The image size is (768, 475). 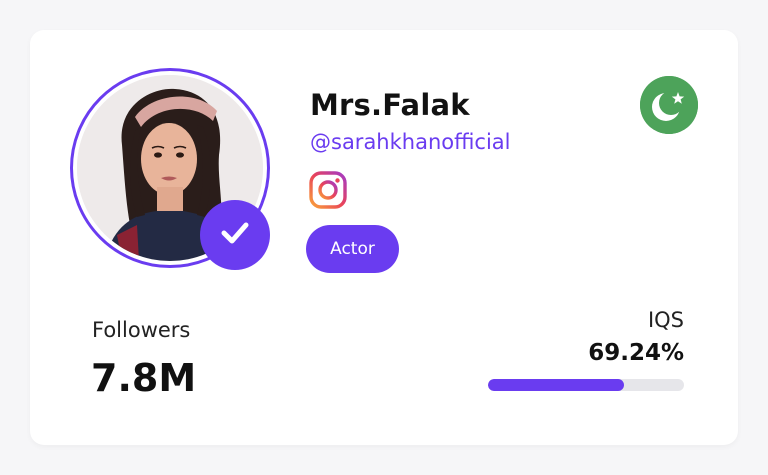 I want to click on iqs-progress-track, so click(x=586, y=385).